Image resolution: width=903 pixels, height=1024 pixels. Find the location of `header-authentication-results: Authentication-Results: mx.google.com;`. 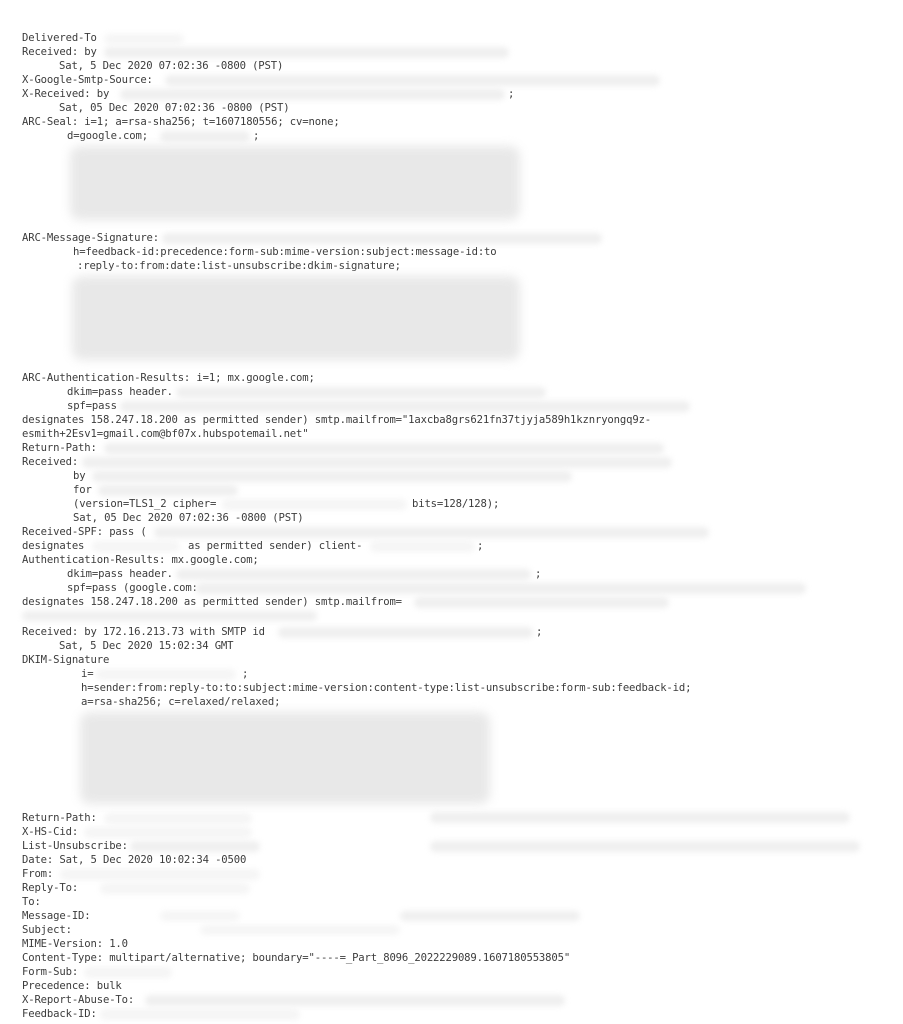

header-authentication-results: Authentication-Results: mx.google.com; is located at coordinates (140, 560).